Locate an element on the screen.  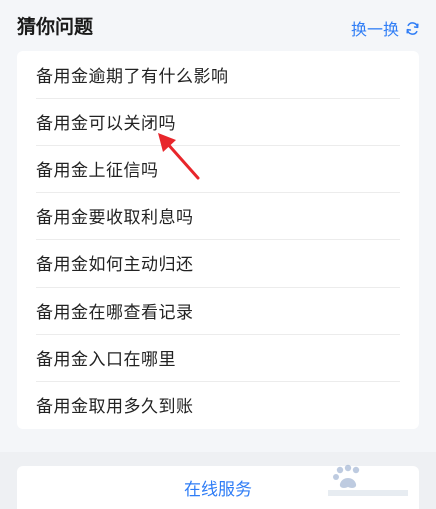
question-label: 备用金在哪查看记录 is located at coordinates (115, 313).